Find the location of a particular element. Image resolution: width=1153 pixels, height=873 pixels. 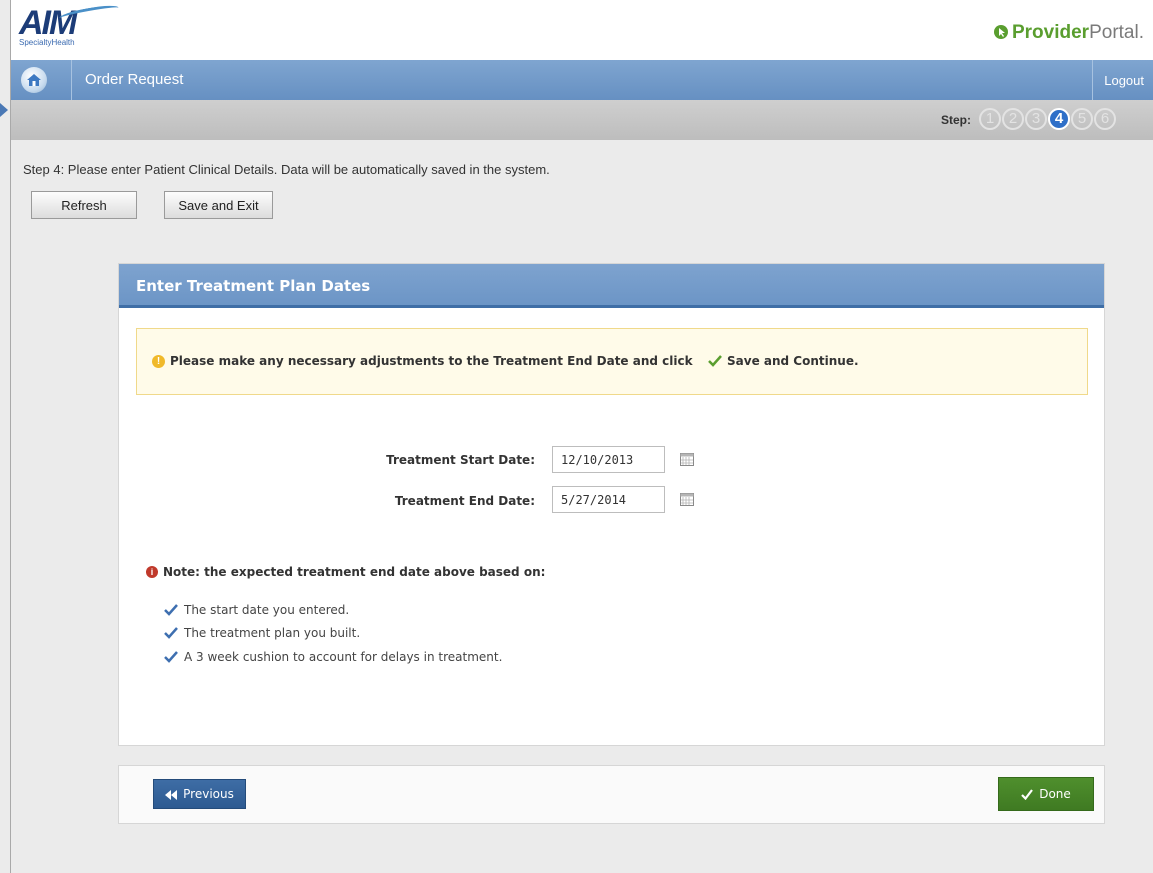

refresh-button: Refresh is located at coordinates (84, 205).